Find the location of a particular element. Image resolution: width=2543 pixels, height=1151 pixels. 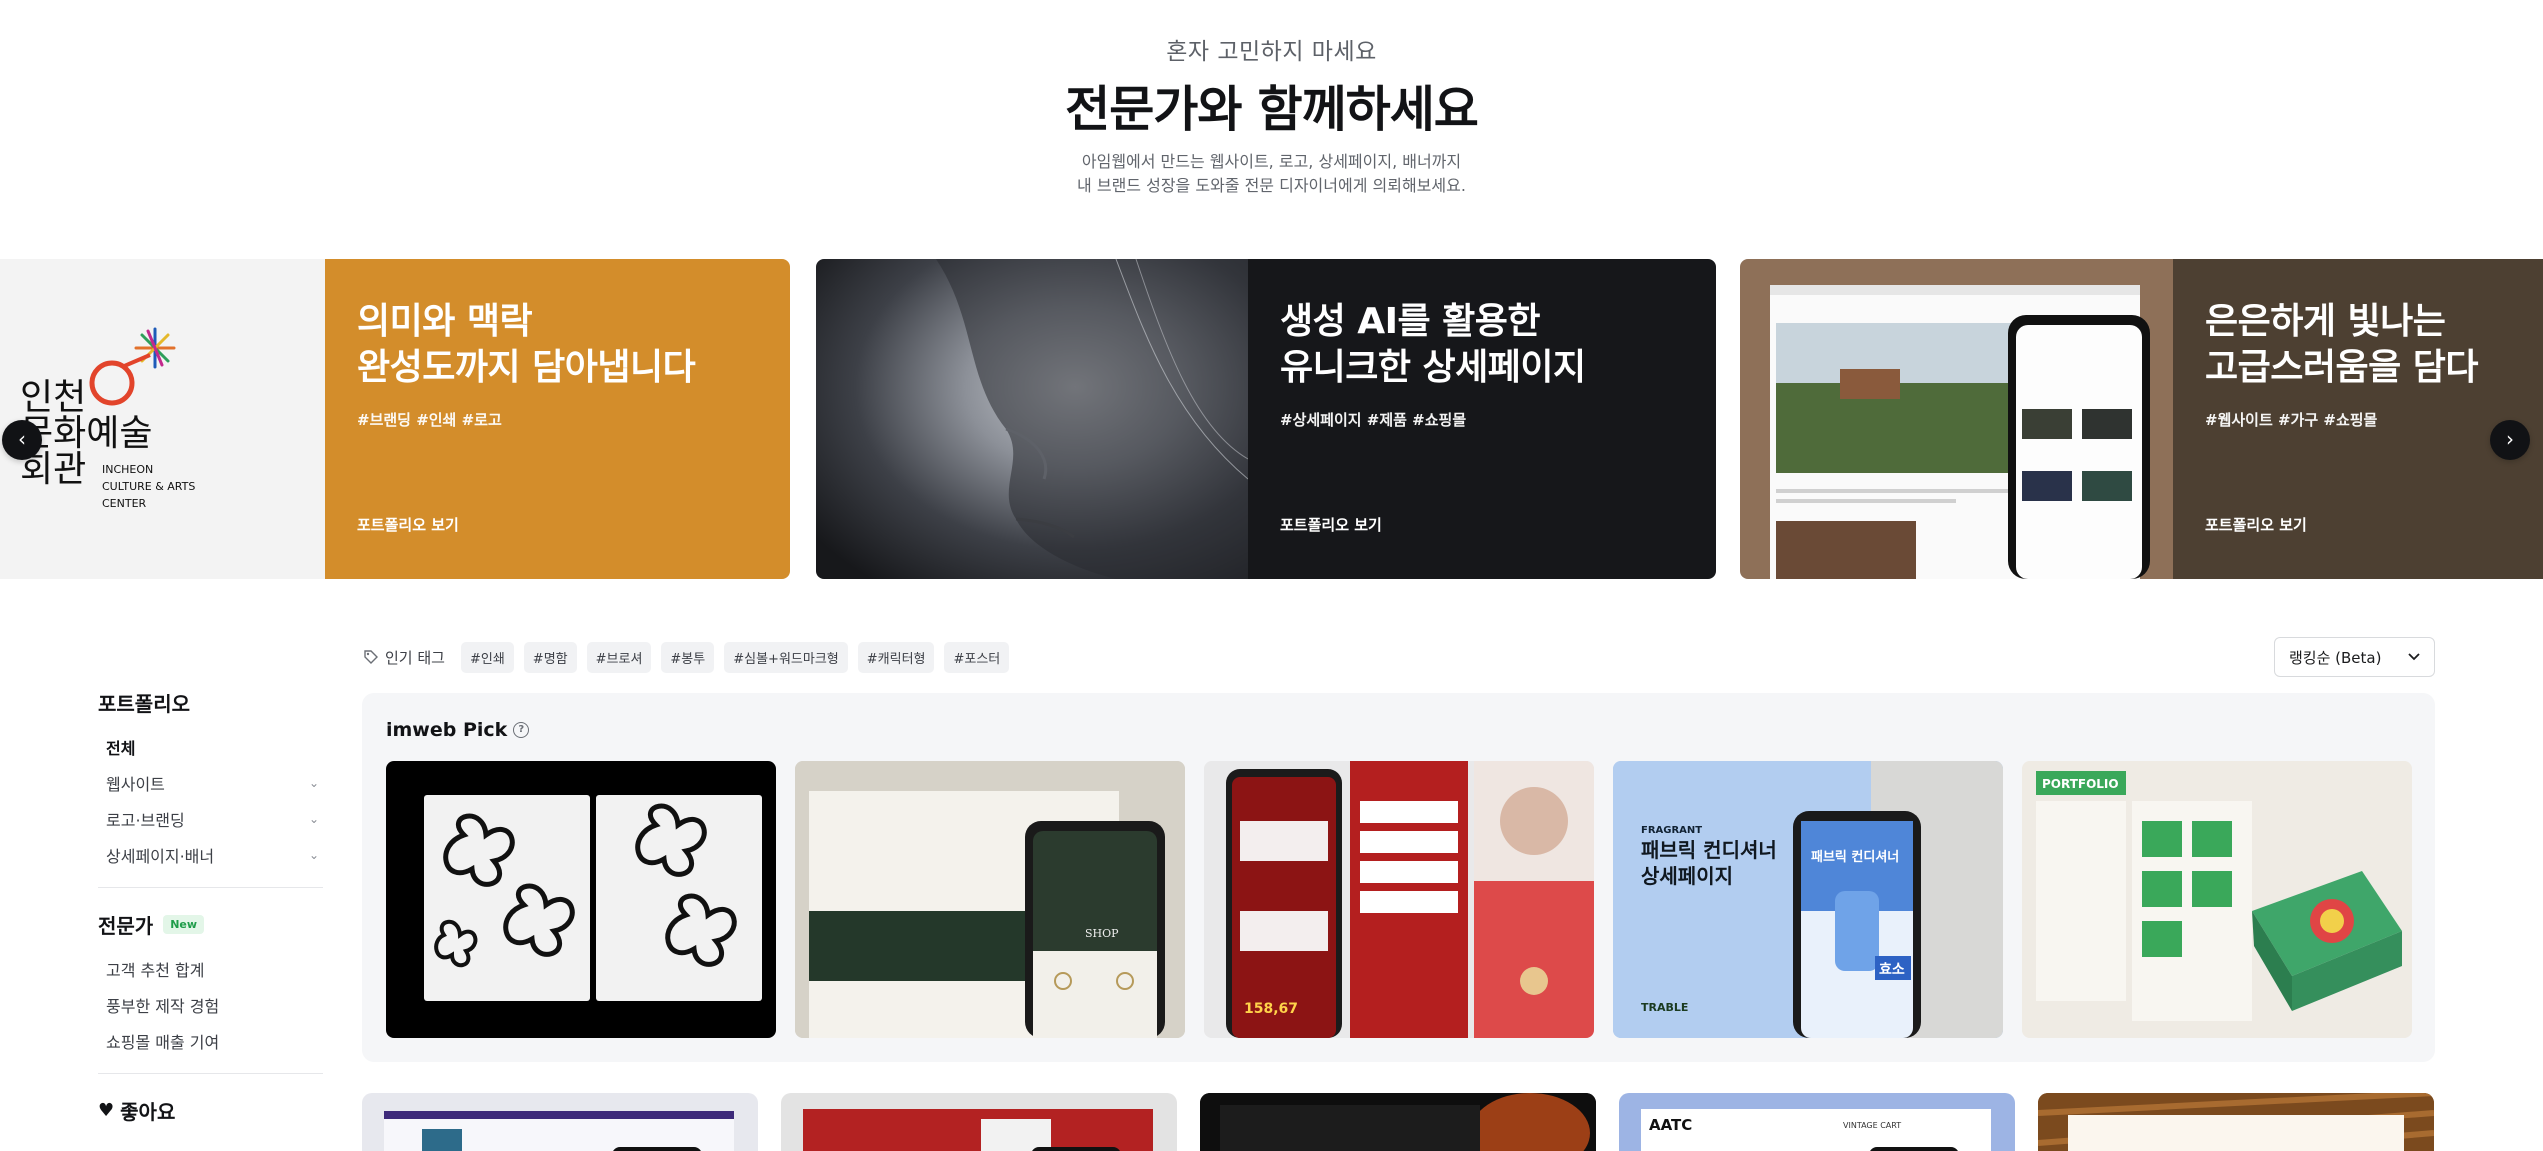

carousel-next-button: › is located at coordinates (2510, 440).